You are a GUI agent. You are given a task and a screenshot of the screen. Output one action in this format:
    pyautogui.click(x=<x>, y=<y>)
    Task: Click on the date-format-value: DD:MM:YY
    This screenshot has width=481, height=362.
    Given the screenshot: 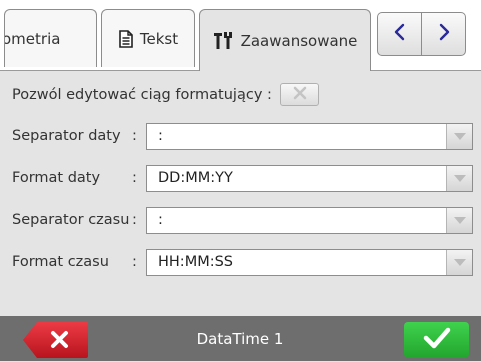 What is the action you would take?
    pyautogui.click(x=195, y=178)
    